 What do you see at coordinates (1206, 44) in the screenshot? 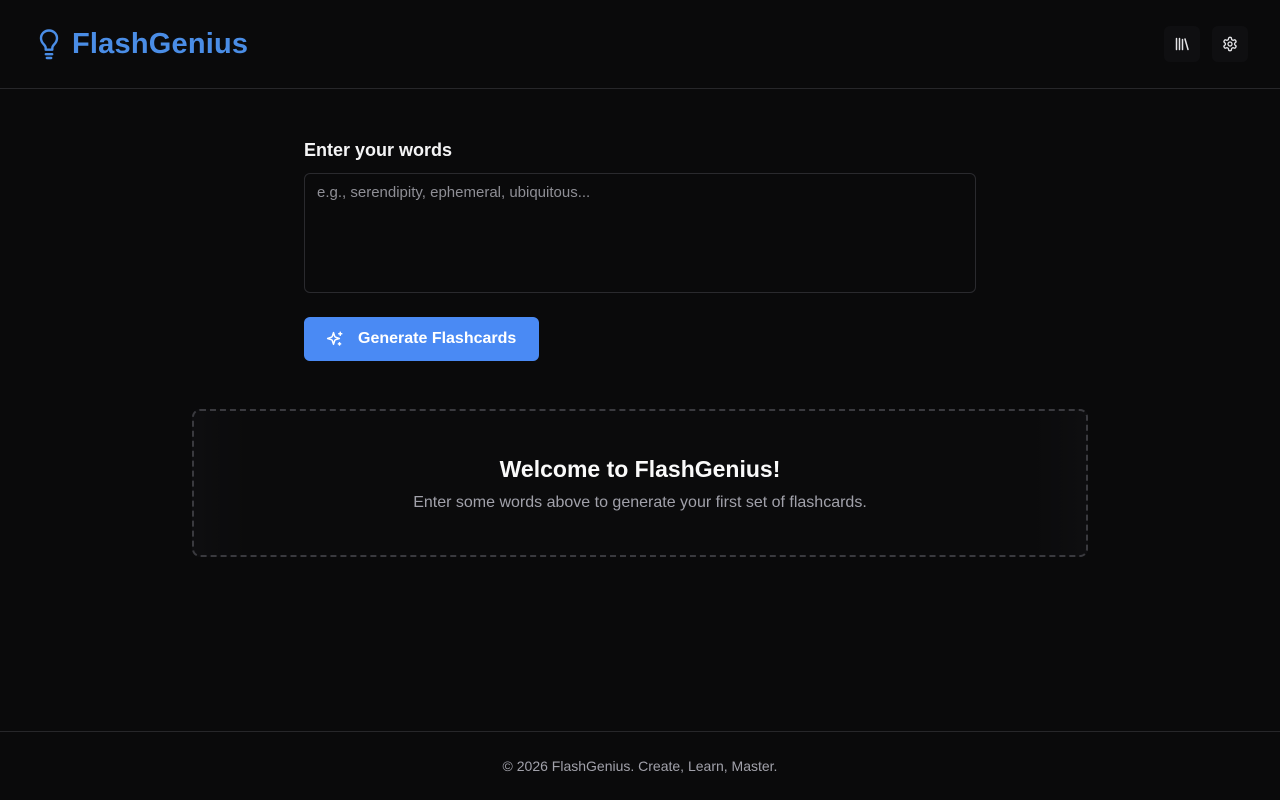
I see `header-actions` at bounding box center [1206, 44].